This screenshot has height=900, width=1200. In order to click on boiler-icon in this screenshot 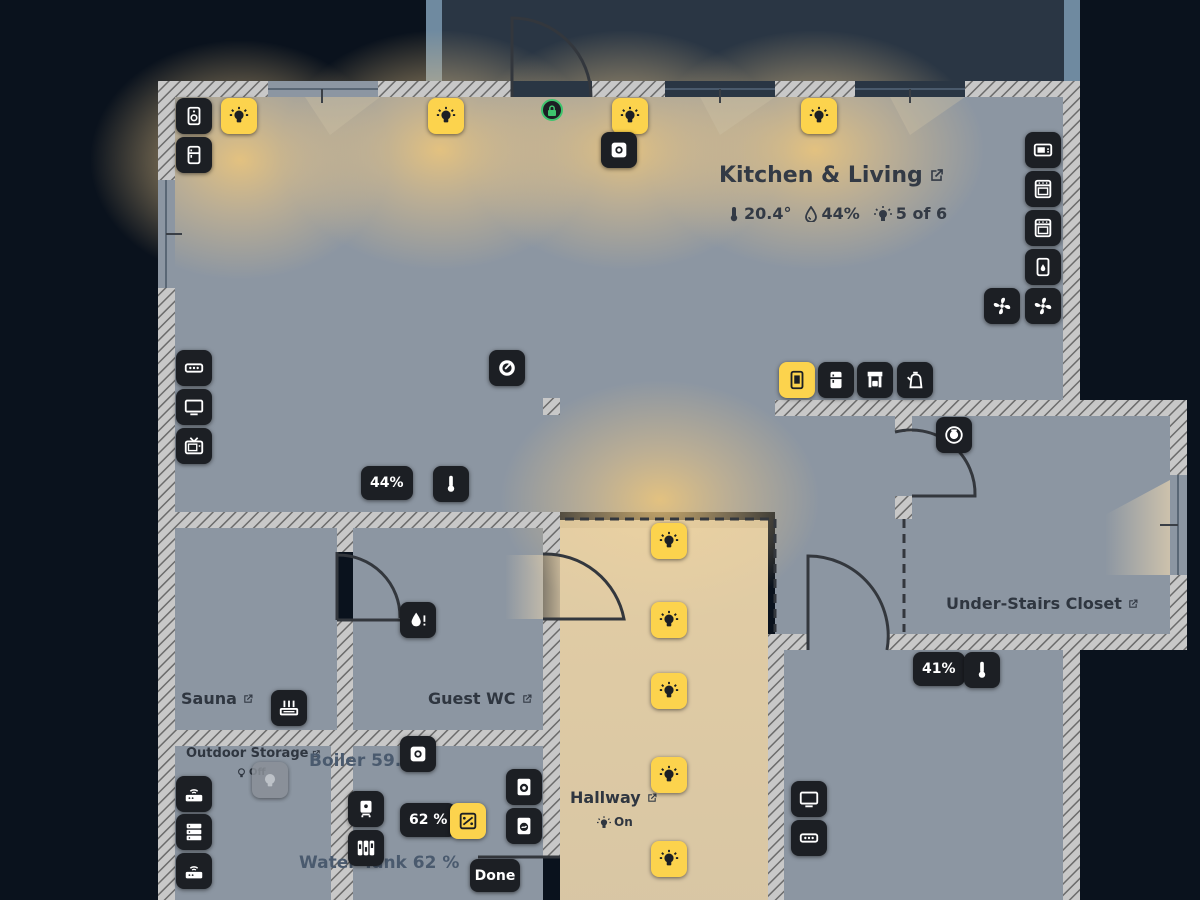, I will do `click(418, 754)`.